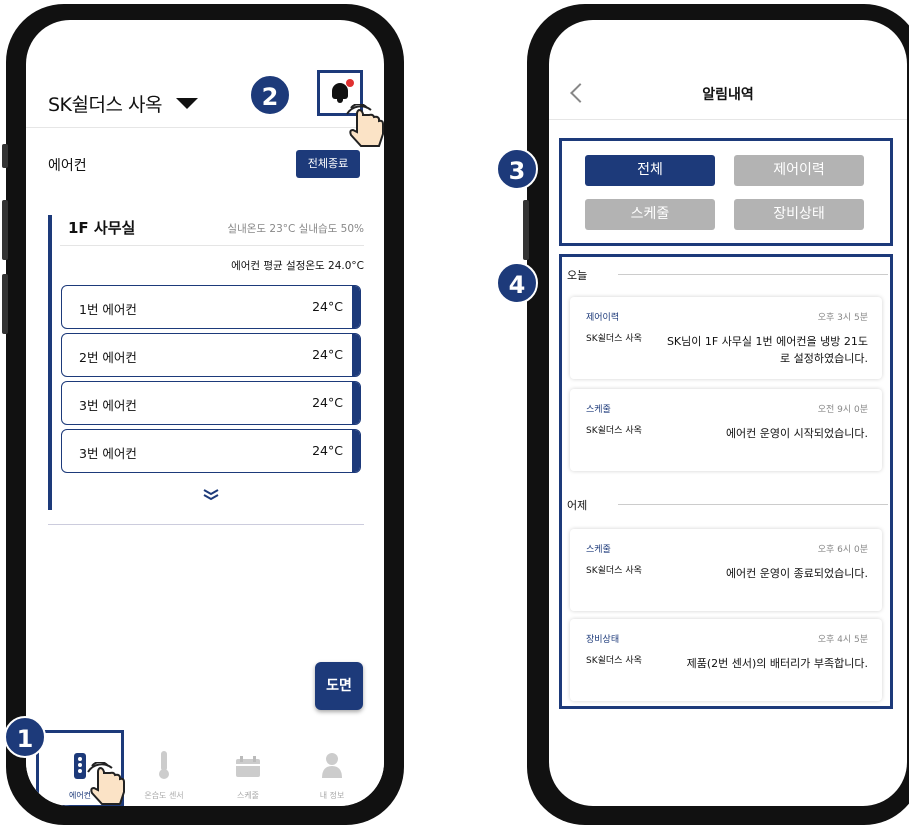 This screenshot has width=909, height=825. Describe the element at coordinates (108, 357) in the screenshot. I see `aircon-name: 2번 에어컨` at that location.